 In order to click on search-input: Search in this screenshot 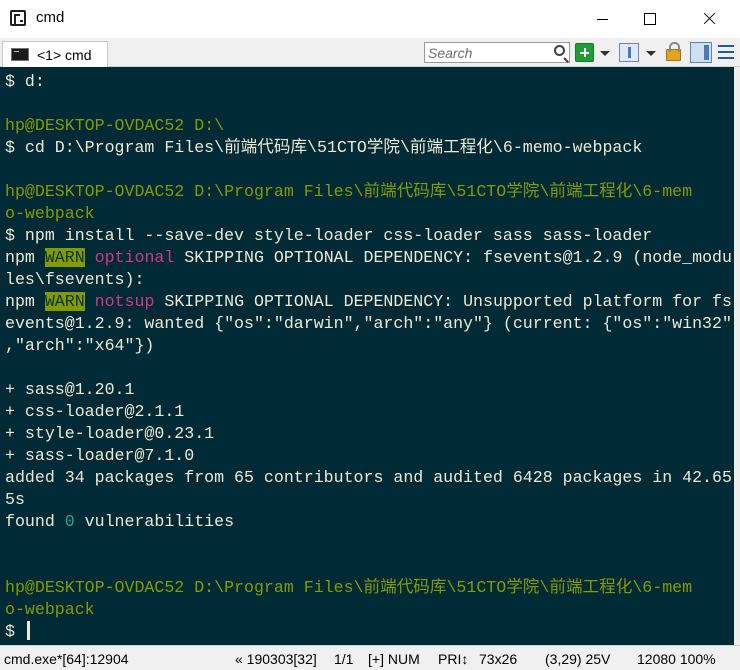, I will do `click(497, 52)`.